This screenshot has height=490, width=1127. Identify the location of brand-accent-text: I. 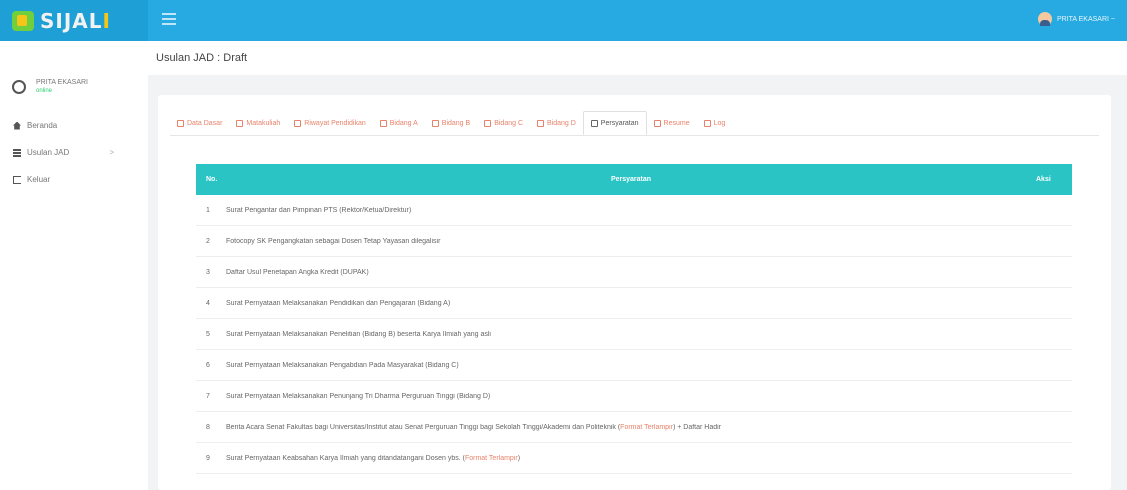
(106, 20).